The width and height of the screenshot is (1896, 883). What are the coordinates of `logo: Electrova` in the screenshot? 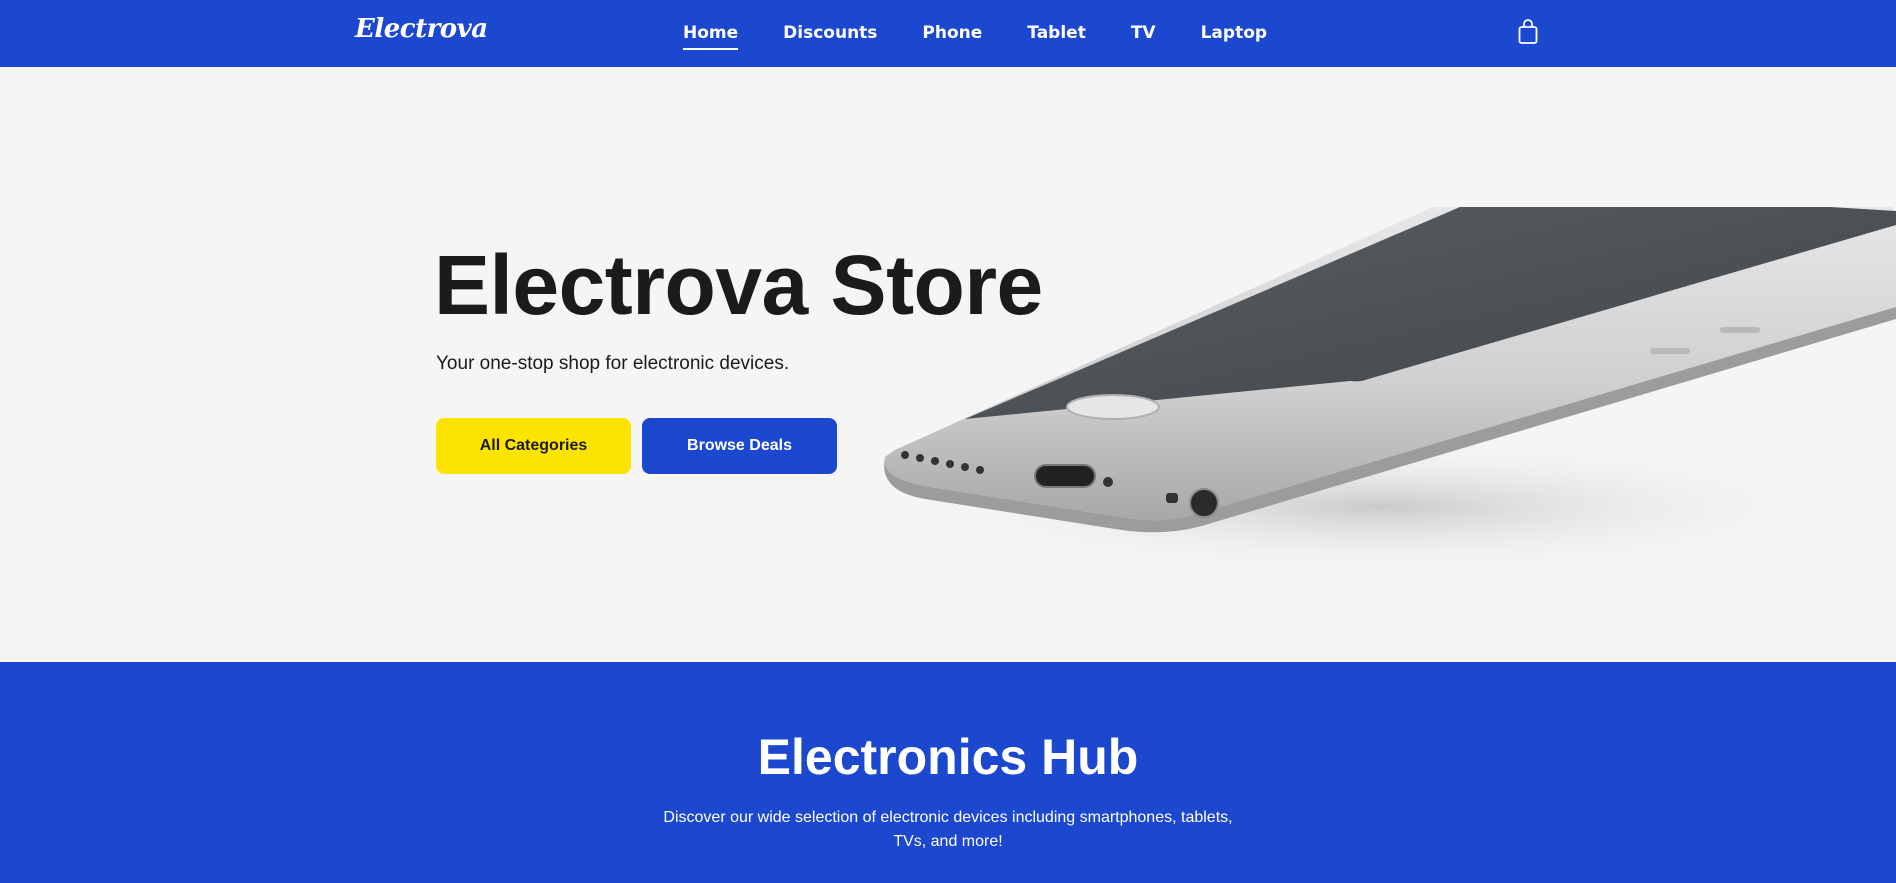 It's located at (421, 29).